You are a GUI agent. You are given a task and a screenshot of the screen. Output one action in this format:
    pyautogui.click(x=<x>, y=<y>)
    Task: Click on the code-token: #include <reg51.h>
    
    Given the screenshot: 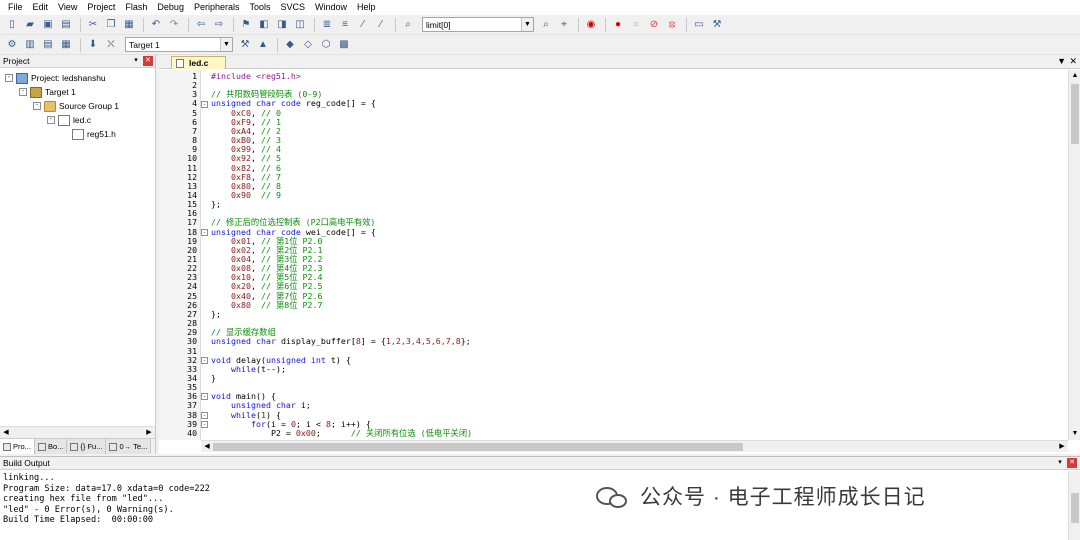 What is the action you would take?
    pyautogui.click(x=256, y=76)
    